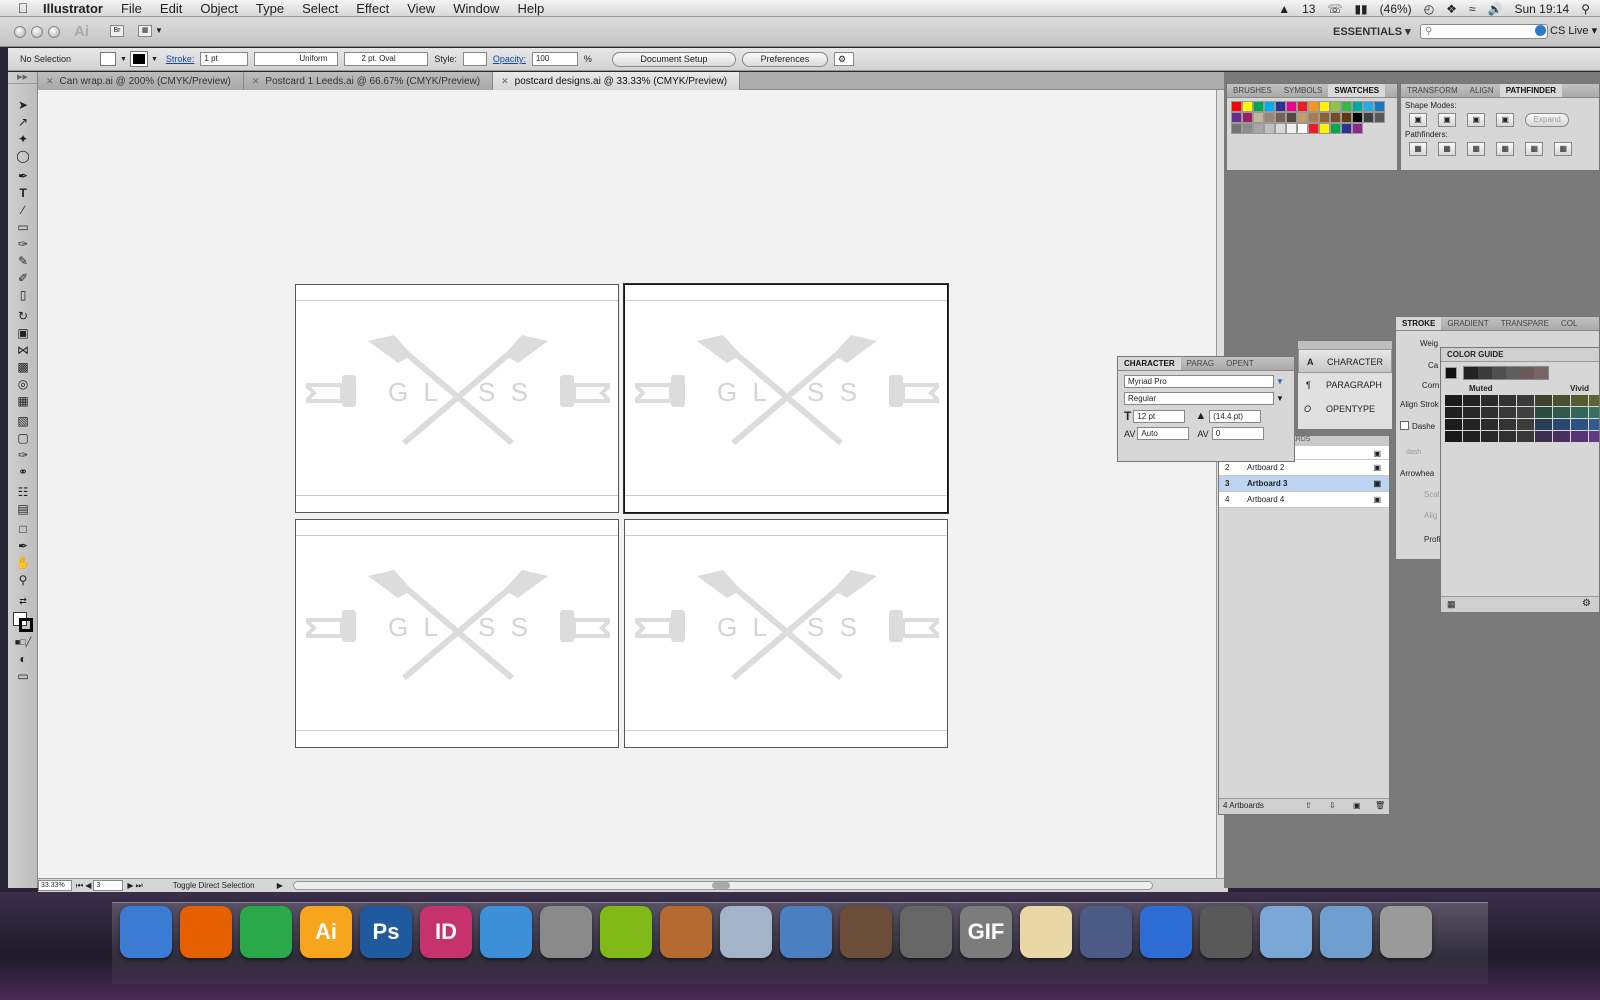 The image size is (1600, 1000). I want to click on menu-file: File, so click(131, 8).